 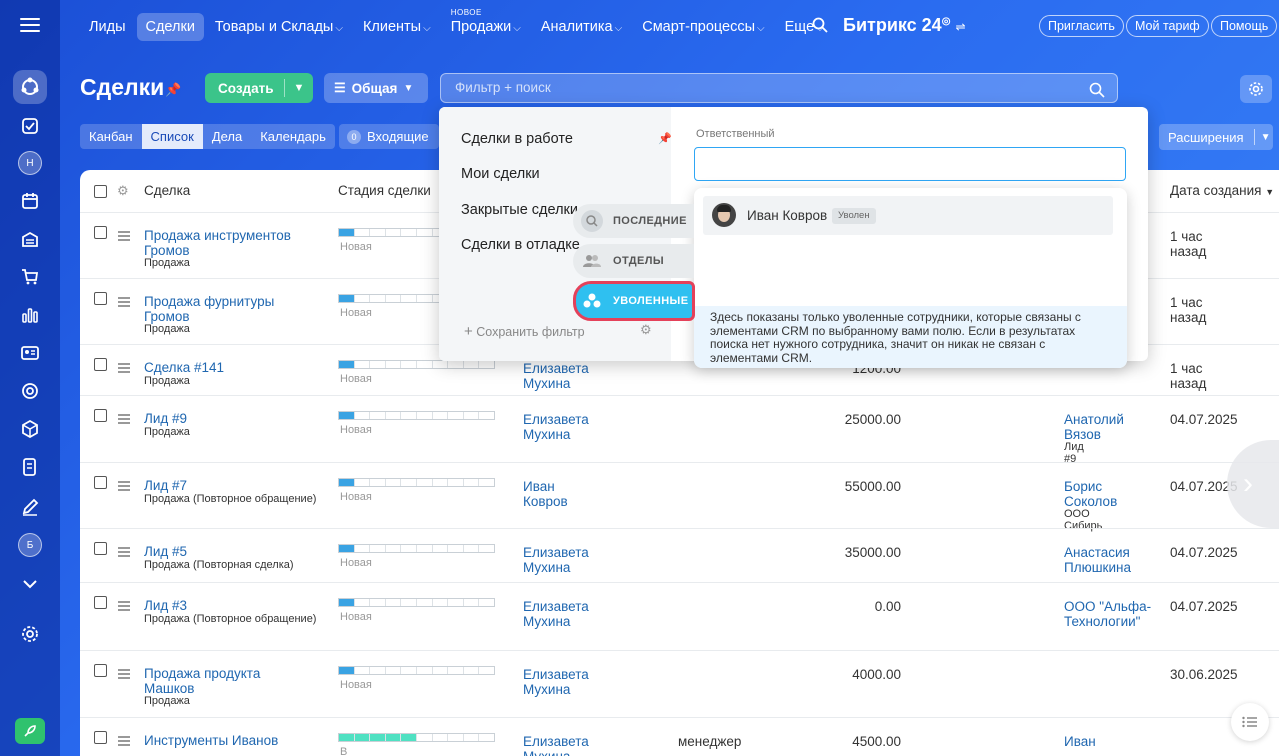 I want to click on filter-search-input: Фильтр + поиск, so click(x=779, y=88).